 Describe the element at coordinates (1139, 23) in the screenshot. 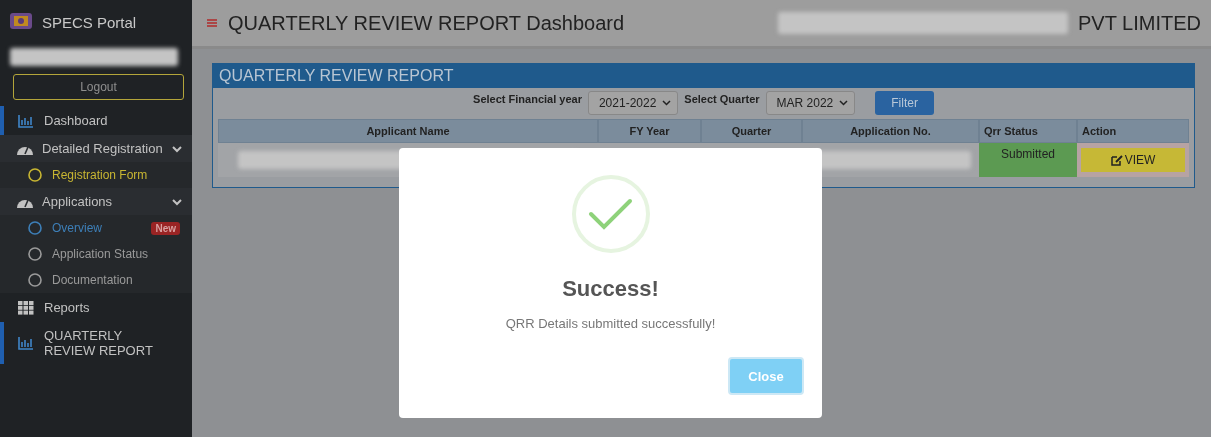

I see `company-name: PVT LIMITED` at that location.